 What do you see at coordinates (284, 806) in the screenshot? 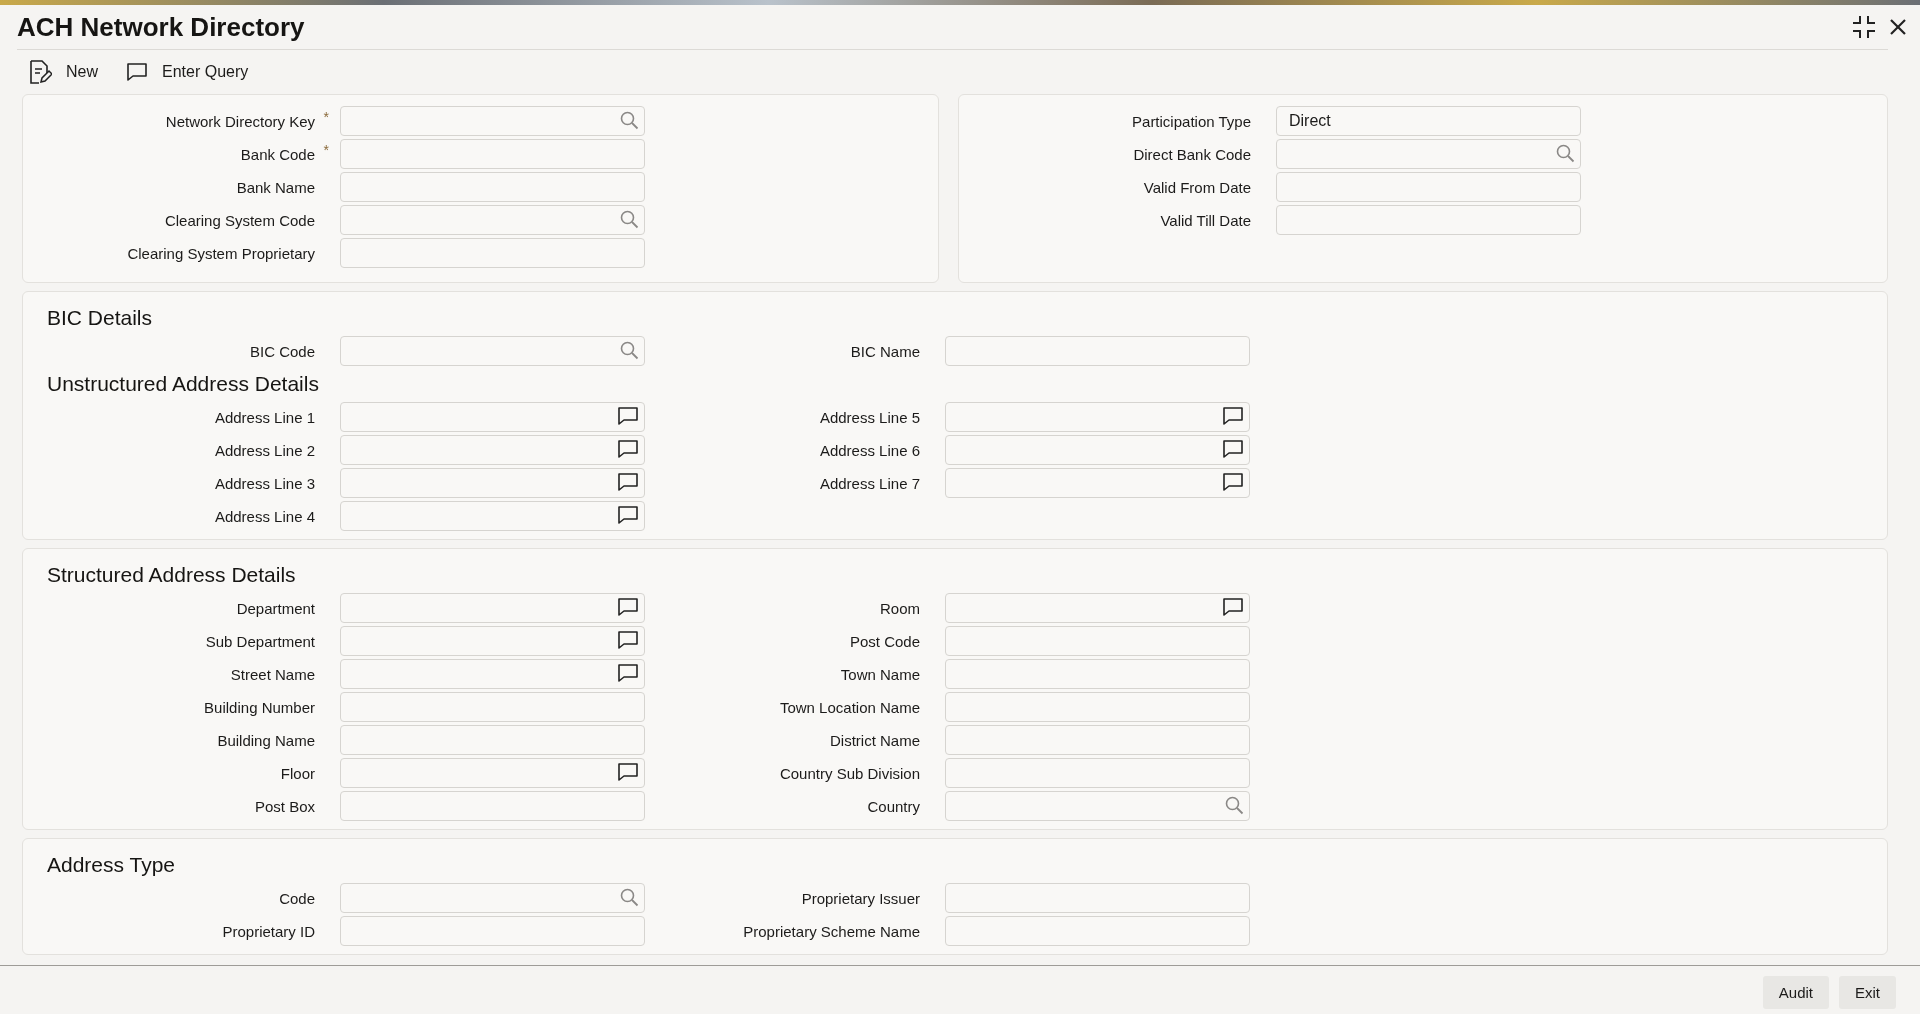
I see `field-label: Post Box` at bounding box center [284, 806].